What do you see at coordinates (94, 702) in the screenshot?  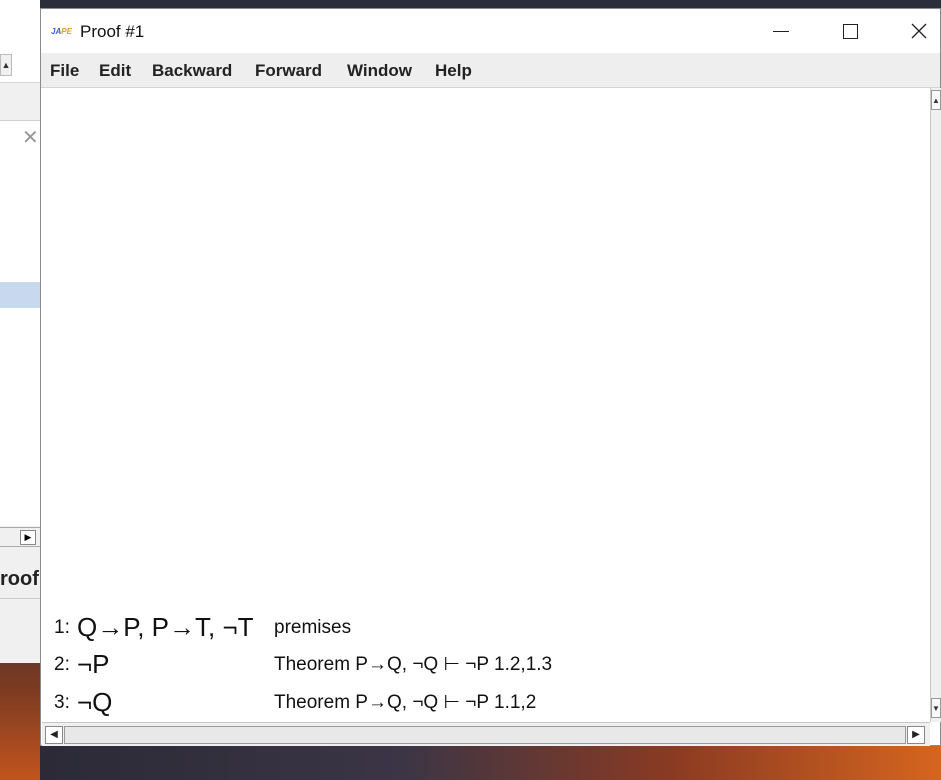 I see `line-formula: ¬Q` at bounding box center [94, 702].